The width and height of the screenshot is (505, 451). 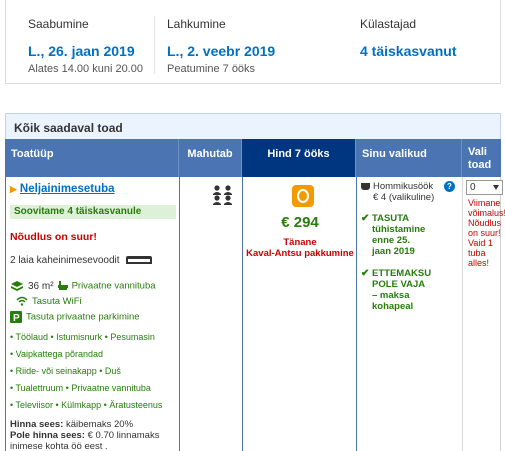 I want to click on col-header-capacity: Mahutab, so click(x=210, y=158).